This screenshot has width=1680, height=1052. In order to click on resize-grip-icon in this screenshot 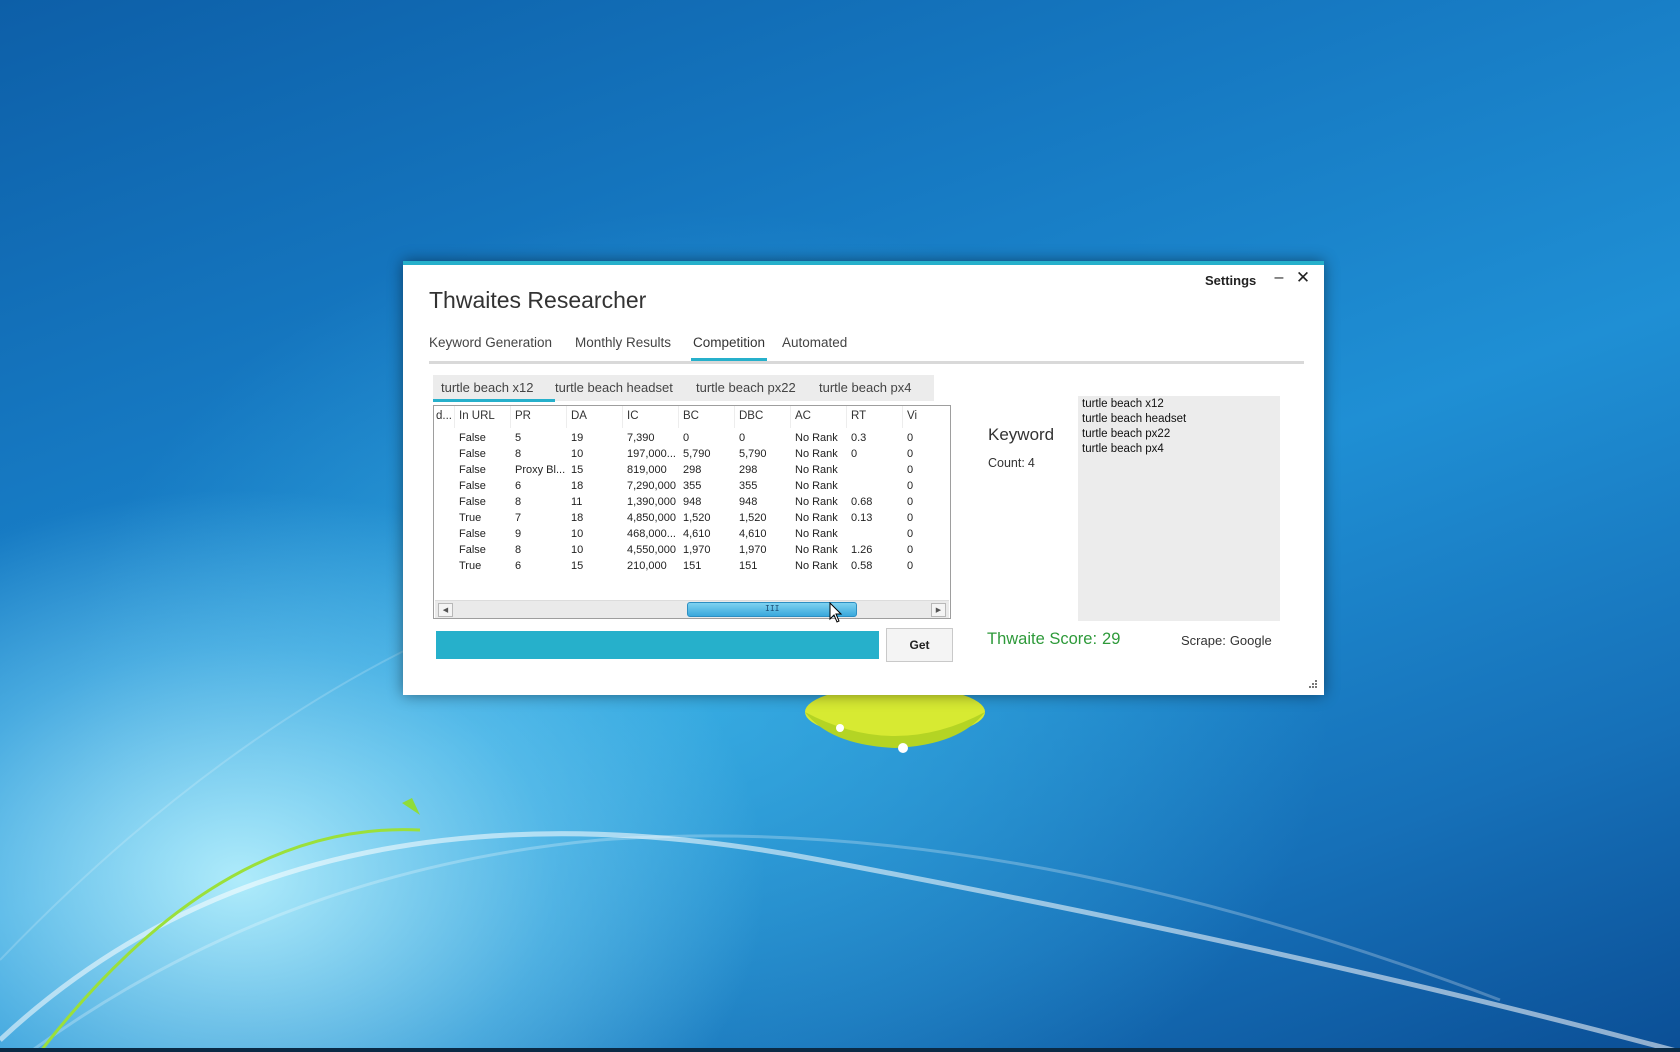, I will do `click(1313, 684)`.